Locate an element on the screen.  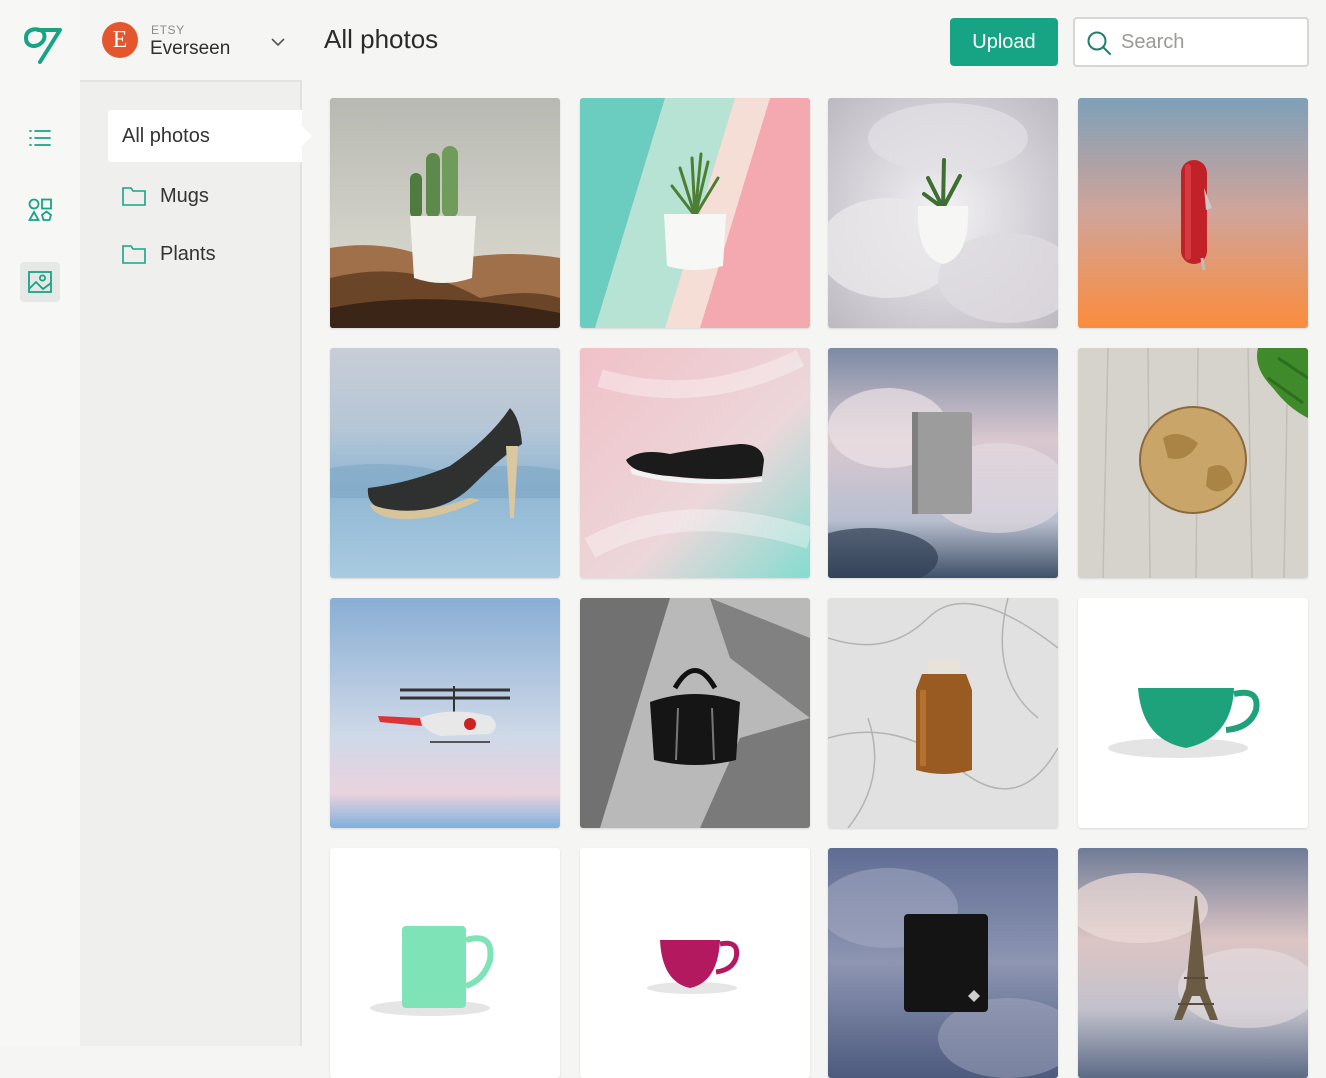
sidebar-item-label: Plants is located at coordinates (188, 253).